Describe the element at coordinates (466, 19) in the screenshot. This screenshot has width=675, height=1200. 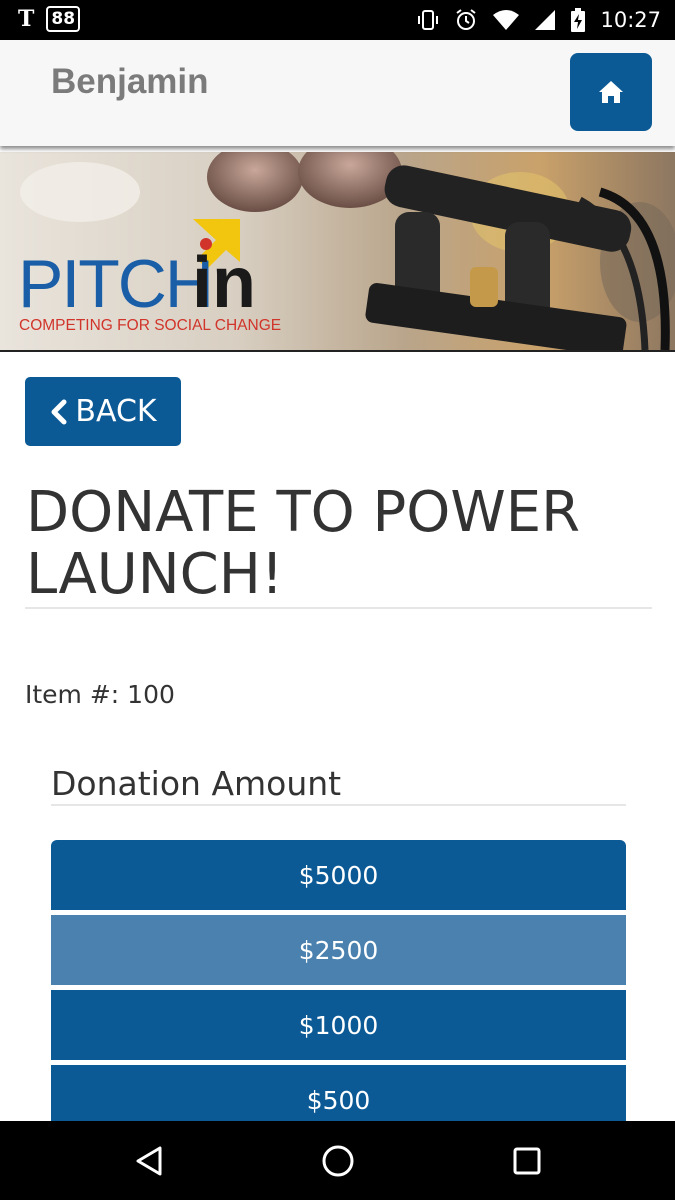
I see `alarm-icon` at that location.